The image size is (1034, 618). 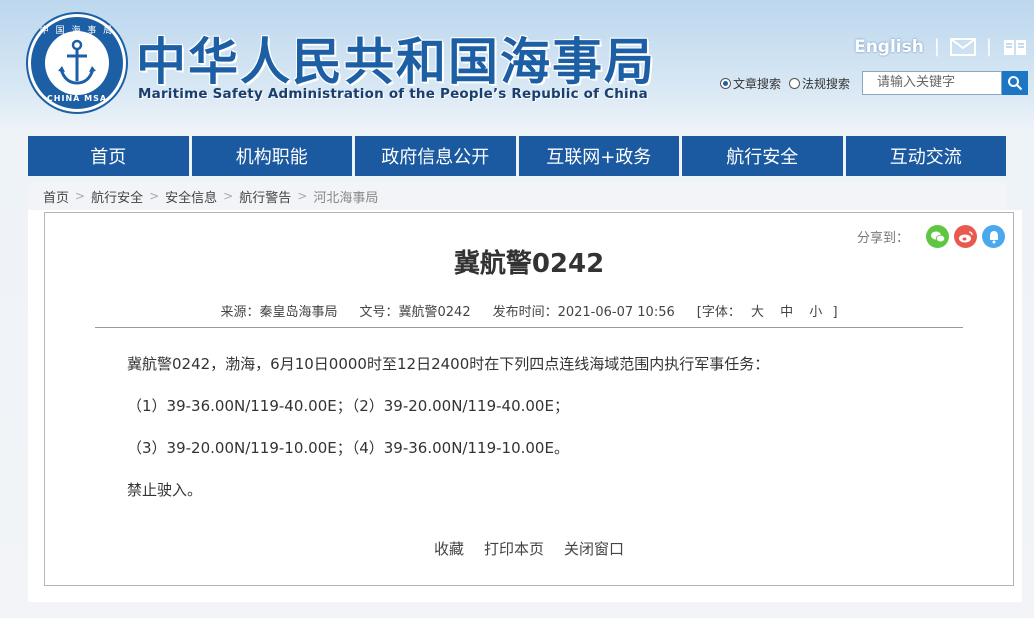 What do you see at coordinates (767, 310) in the screenshot?
I see `font-size-switcher: [字体： 大 中 小 ]` at bounding box center [767, 310].